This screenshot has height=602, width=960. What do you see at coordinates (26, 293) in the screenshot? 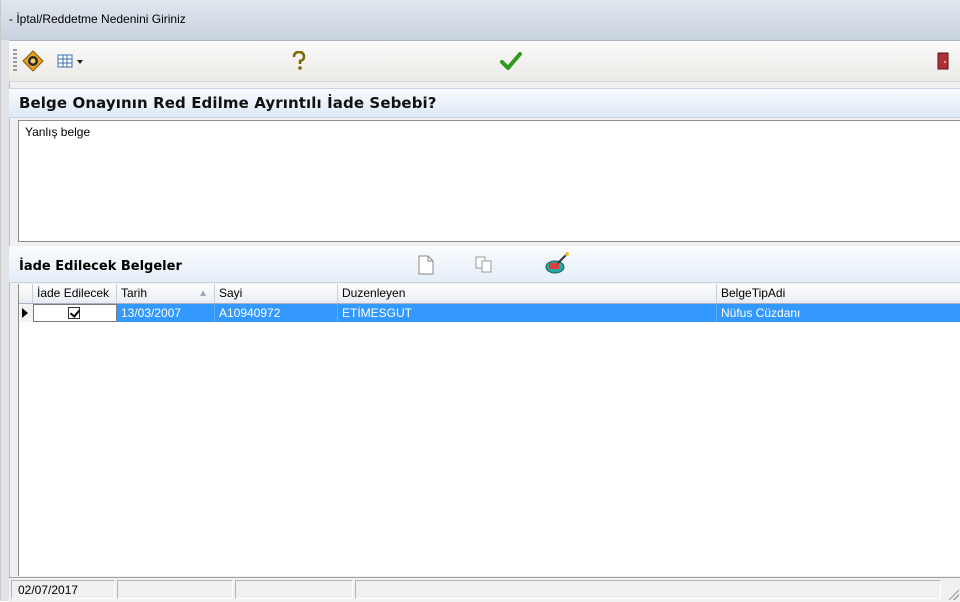
I see `header-indicator` at bounding box center [26, 293].